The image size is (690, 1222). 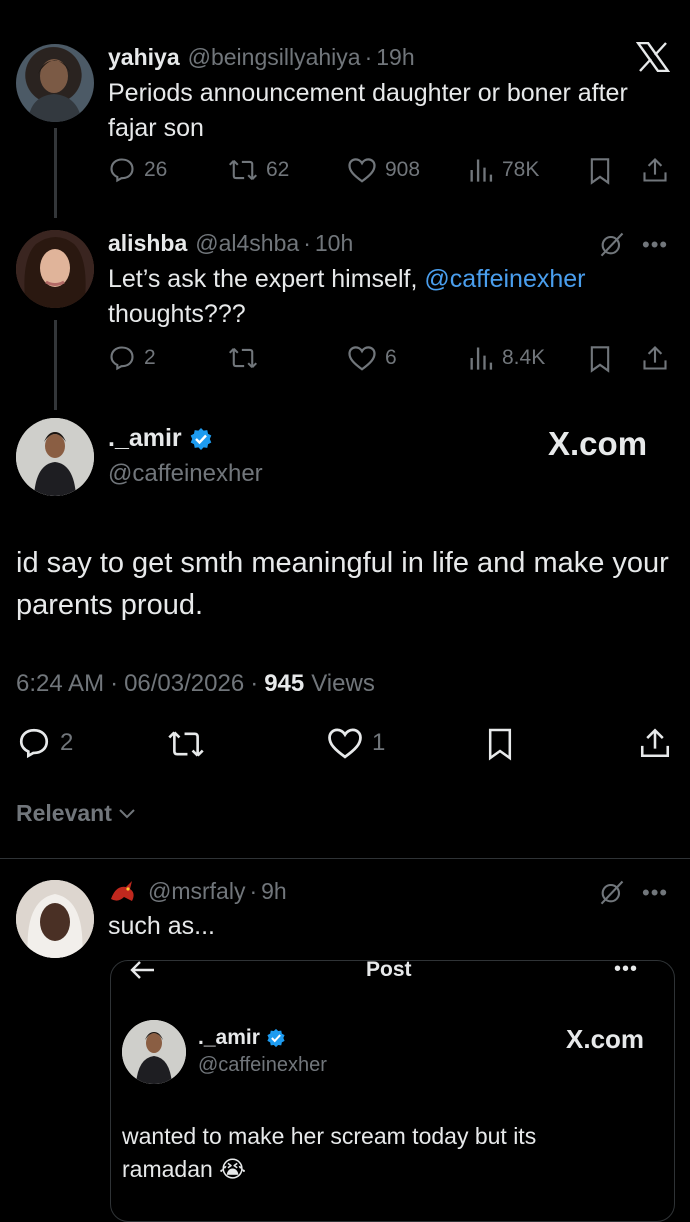 What do you see at coordinates (137, 170) in the screenshot?
I see `reply-button: 26` at bounding box center [137, 170].